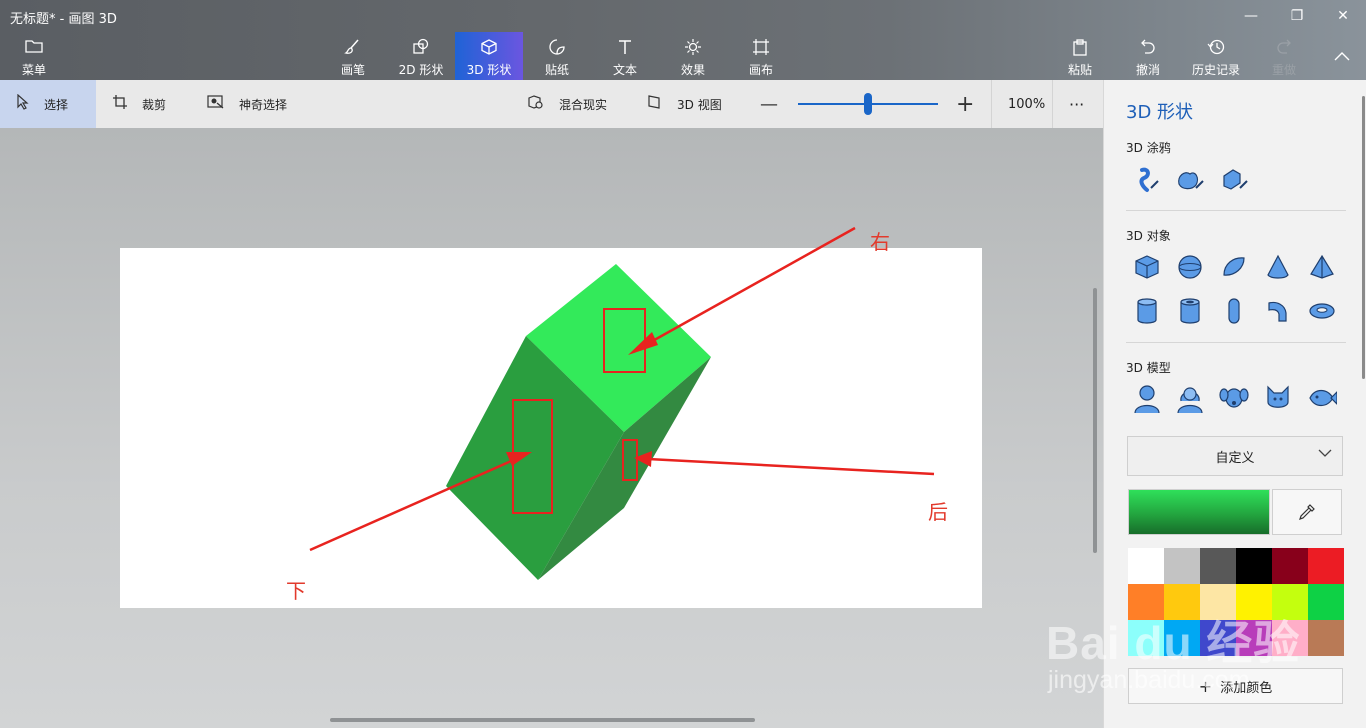  I want to click on sphere-icon, so click(1190, 267).